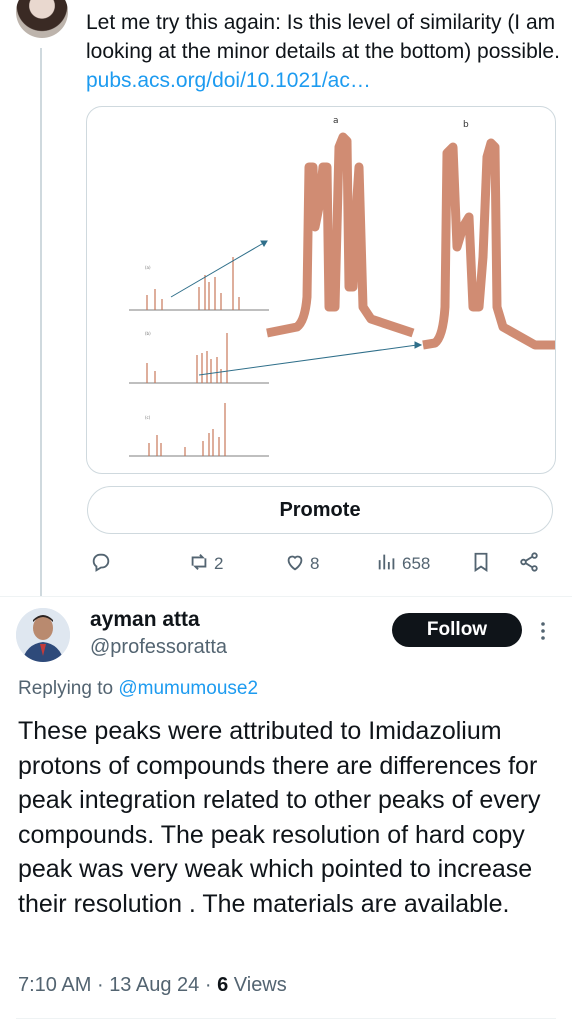 This screenshot has width=572, height=1024. I want to click on bookmark-button, so click(481, 564).